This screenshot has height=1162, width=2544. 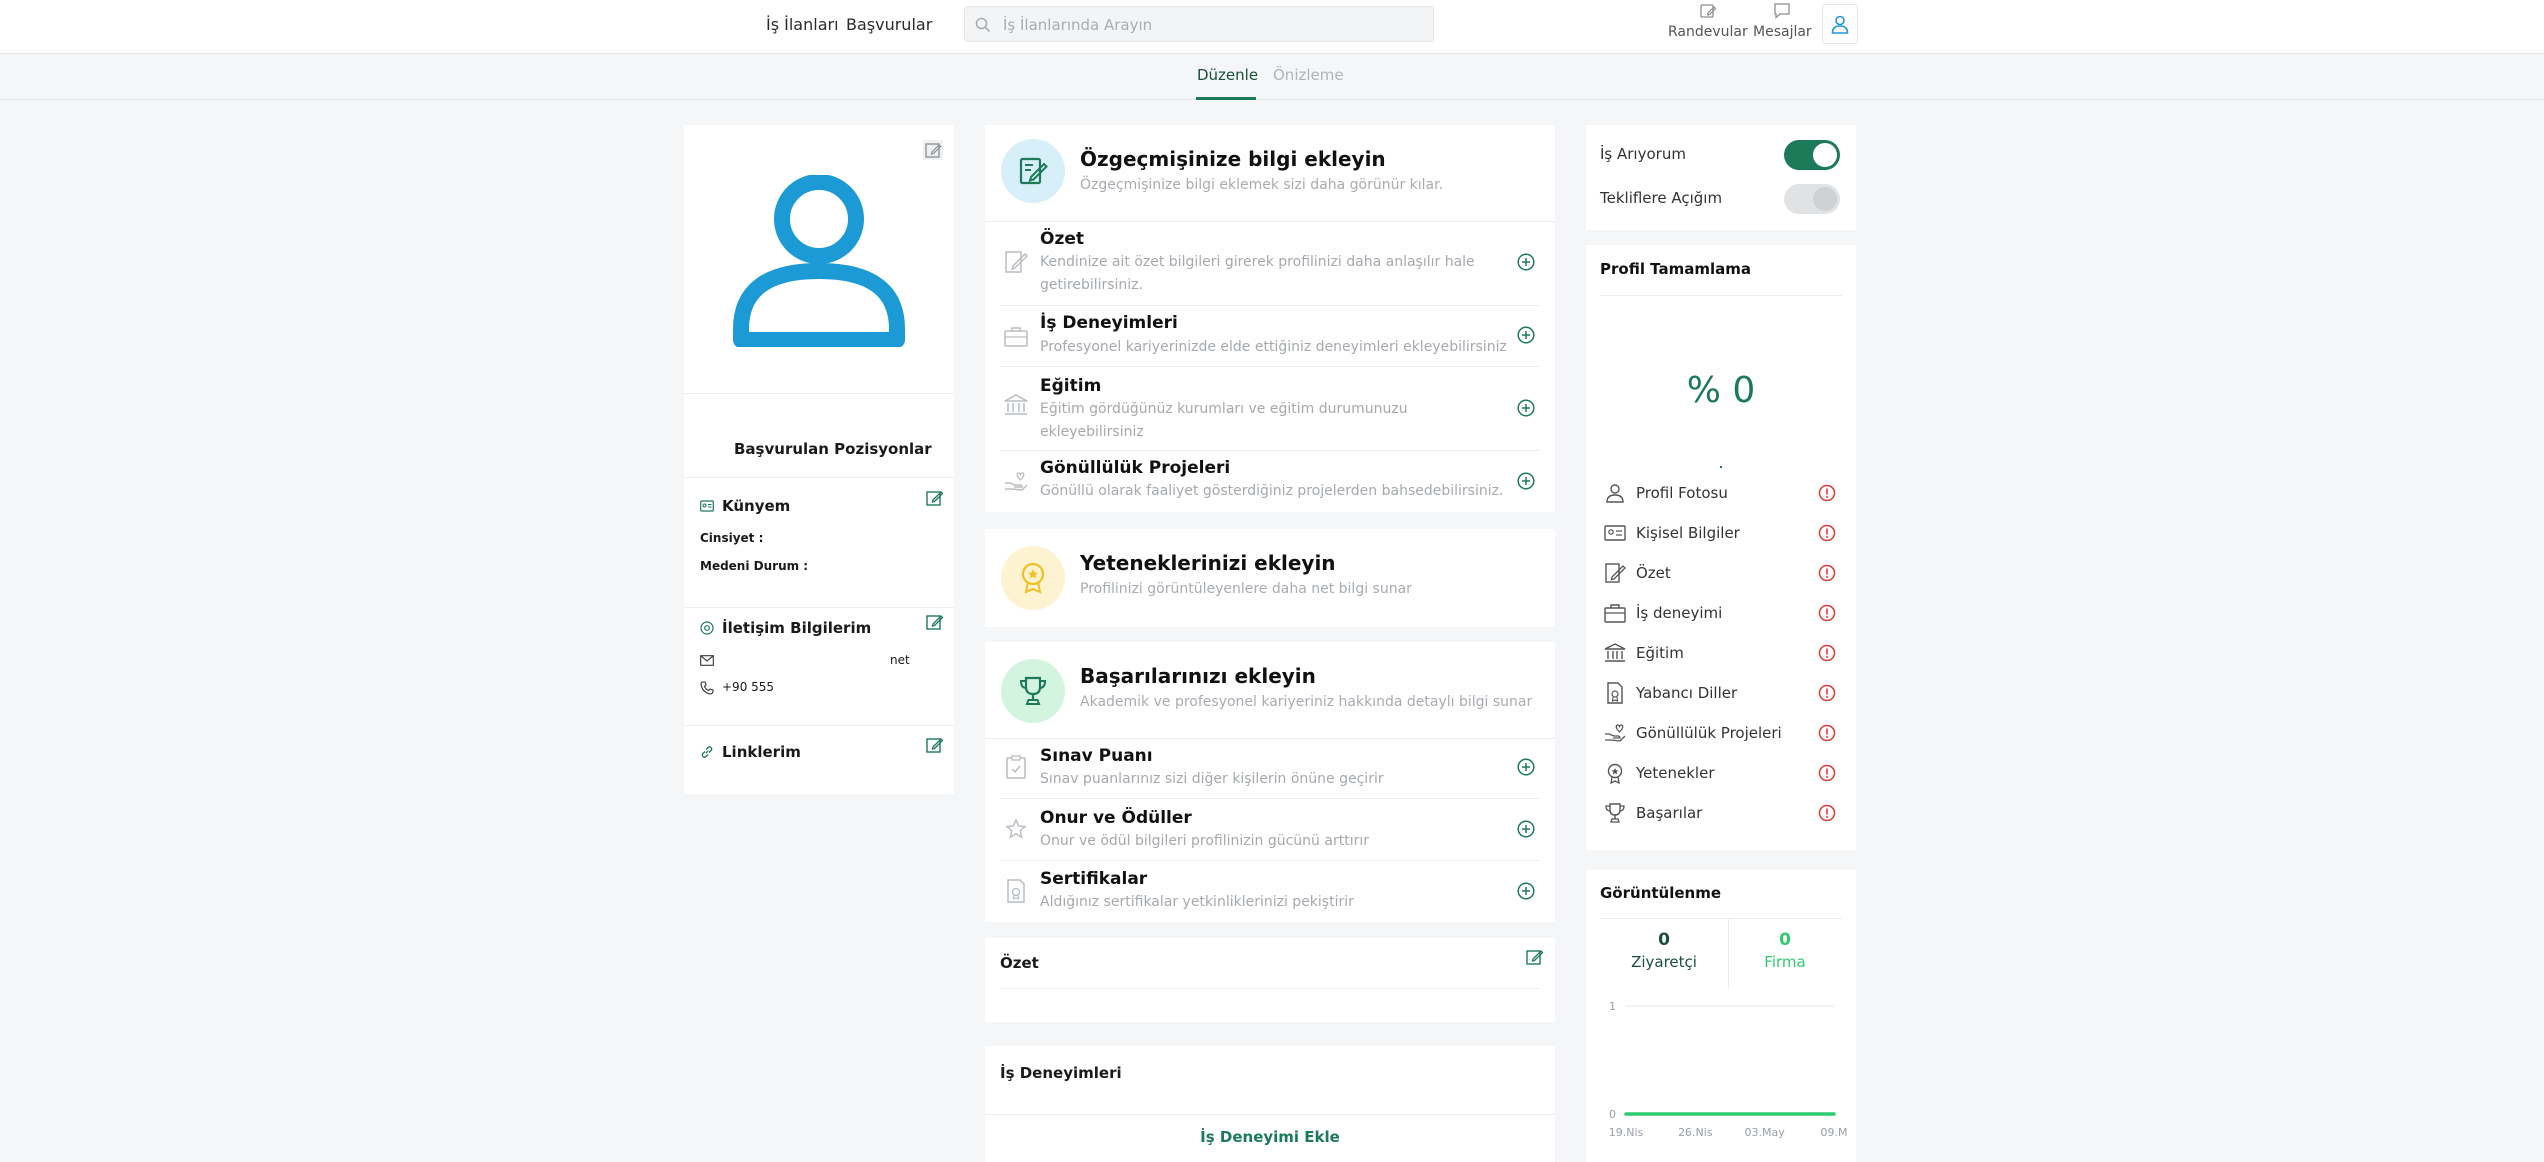 I want to click on edit-preview-tabs: Düzenle Önizleme, so click(x=1272, y=77).